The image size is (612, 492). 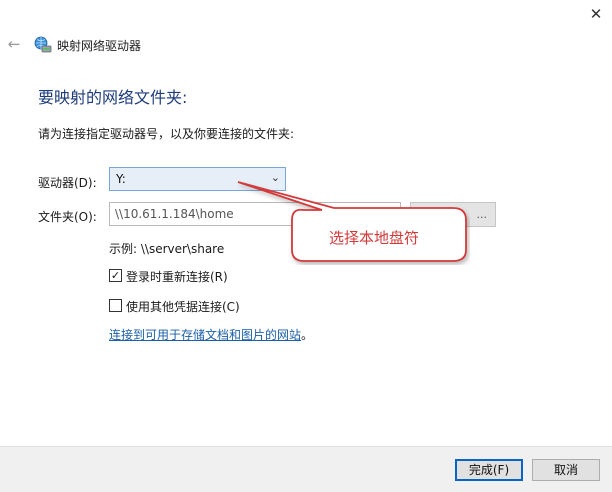 I want to click on annotation-bubble, so click(x=352, y=221).